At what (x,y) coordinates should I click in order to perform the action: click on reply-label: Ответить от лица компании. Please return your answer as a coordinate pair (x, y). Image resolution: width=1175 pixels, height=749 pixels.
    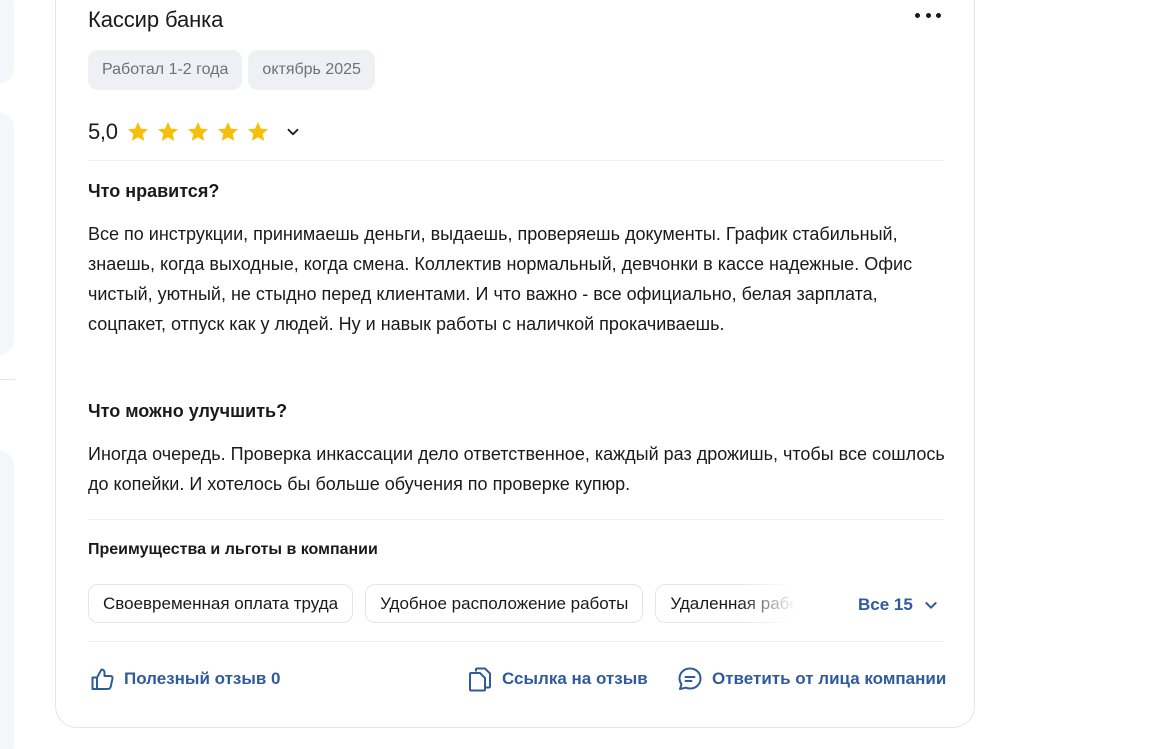
    Looking at the image, I should click on (829, 678).